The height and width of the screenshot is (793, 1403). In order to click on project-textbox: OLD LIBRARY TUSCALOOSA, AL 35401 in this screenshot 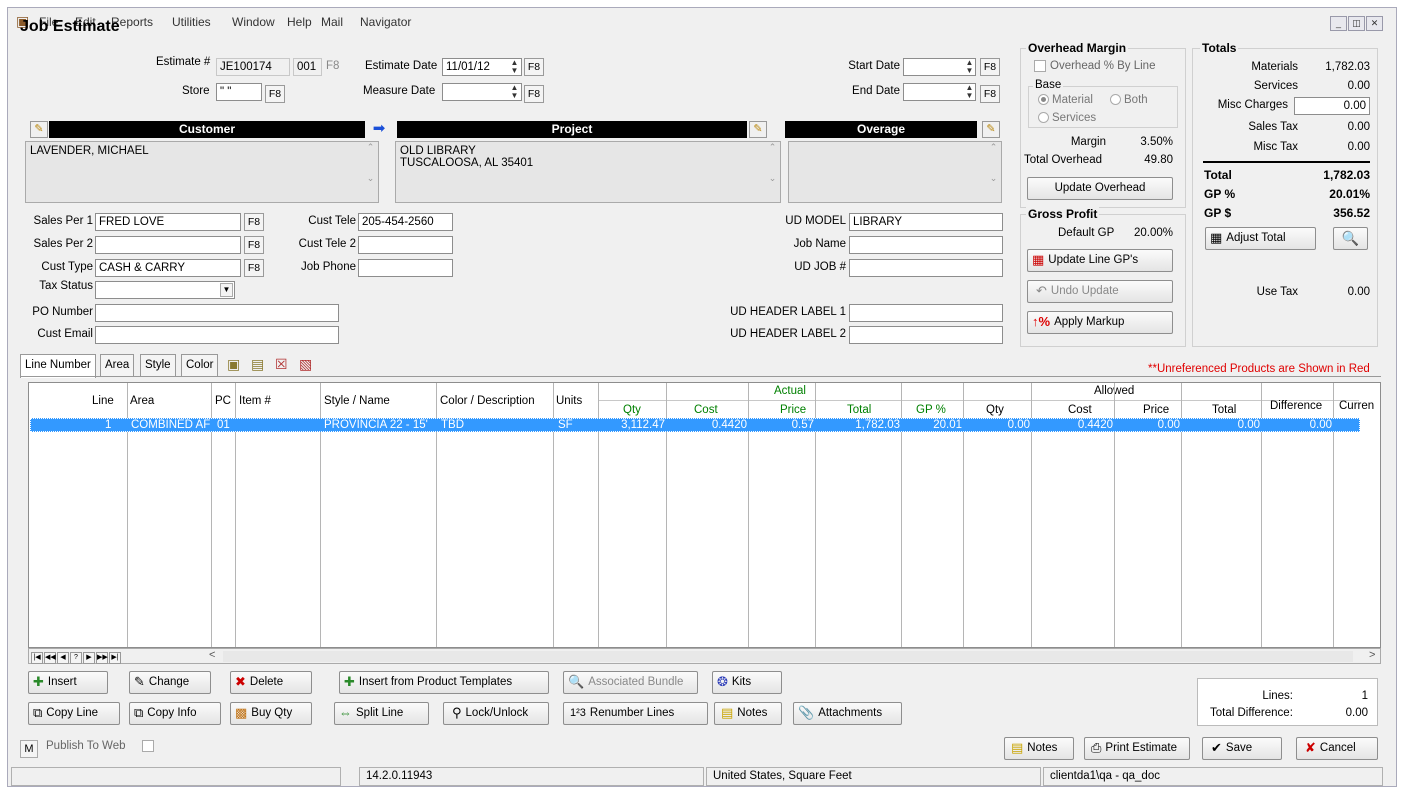, I will do `click(588, 172)`.